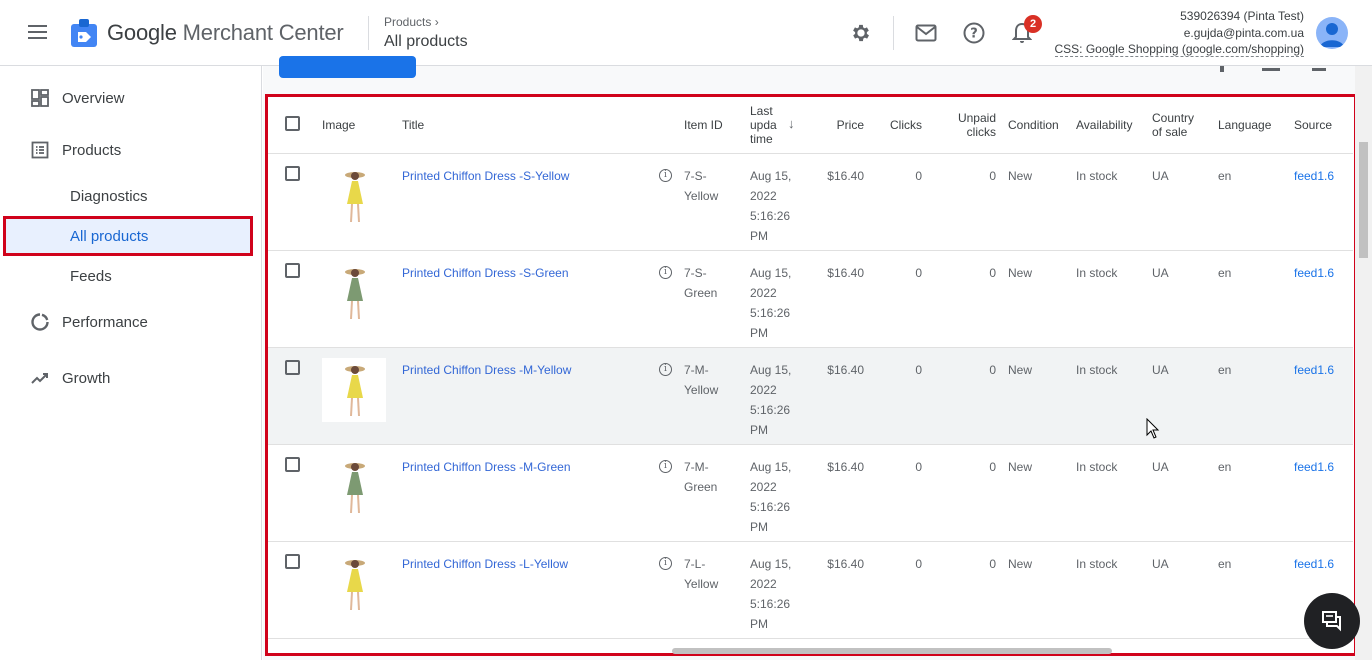 The height and width of the screenshot is (660, 1372). What do you see at coordinates (485, 273) in the screenshot?
I see `product-title-link: Printed Chiffon Dress -S-Green` at bounding box center [485, 273].